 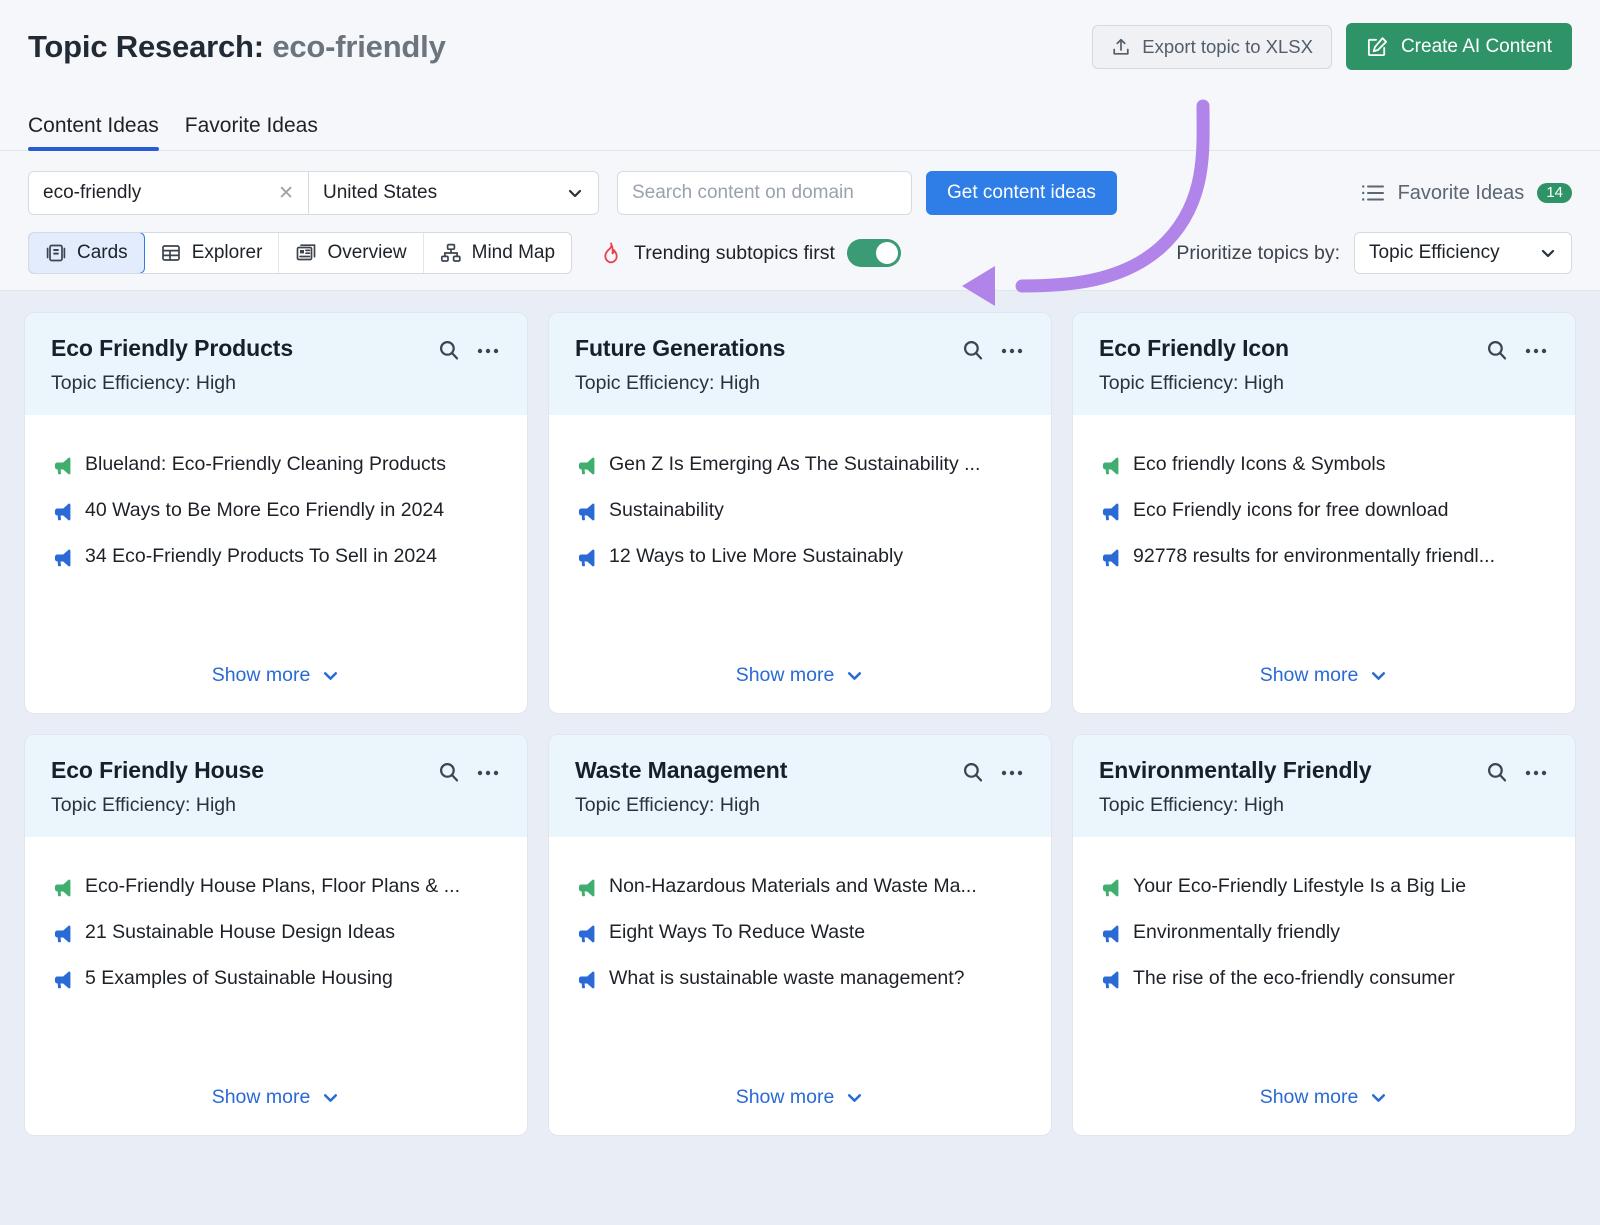 I want to click on keyword-input: eco-friendly ✕, so click(x=169, y=193).